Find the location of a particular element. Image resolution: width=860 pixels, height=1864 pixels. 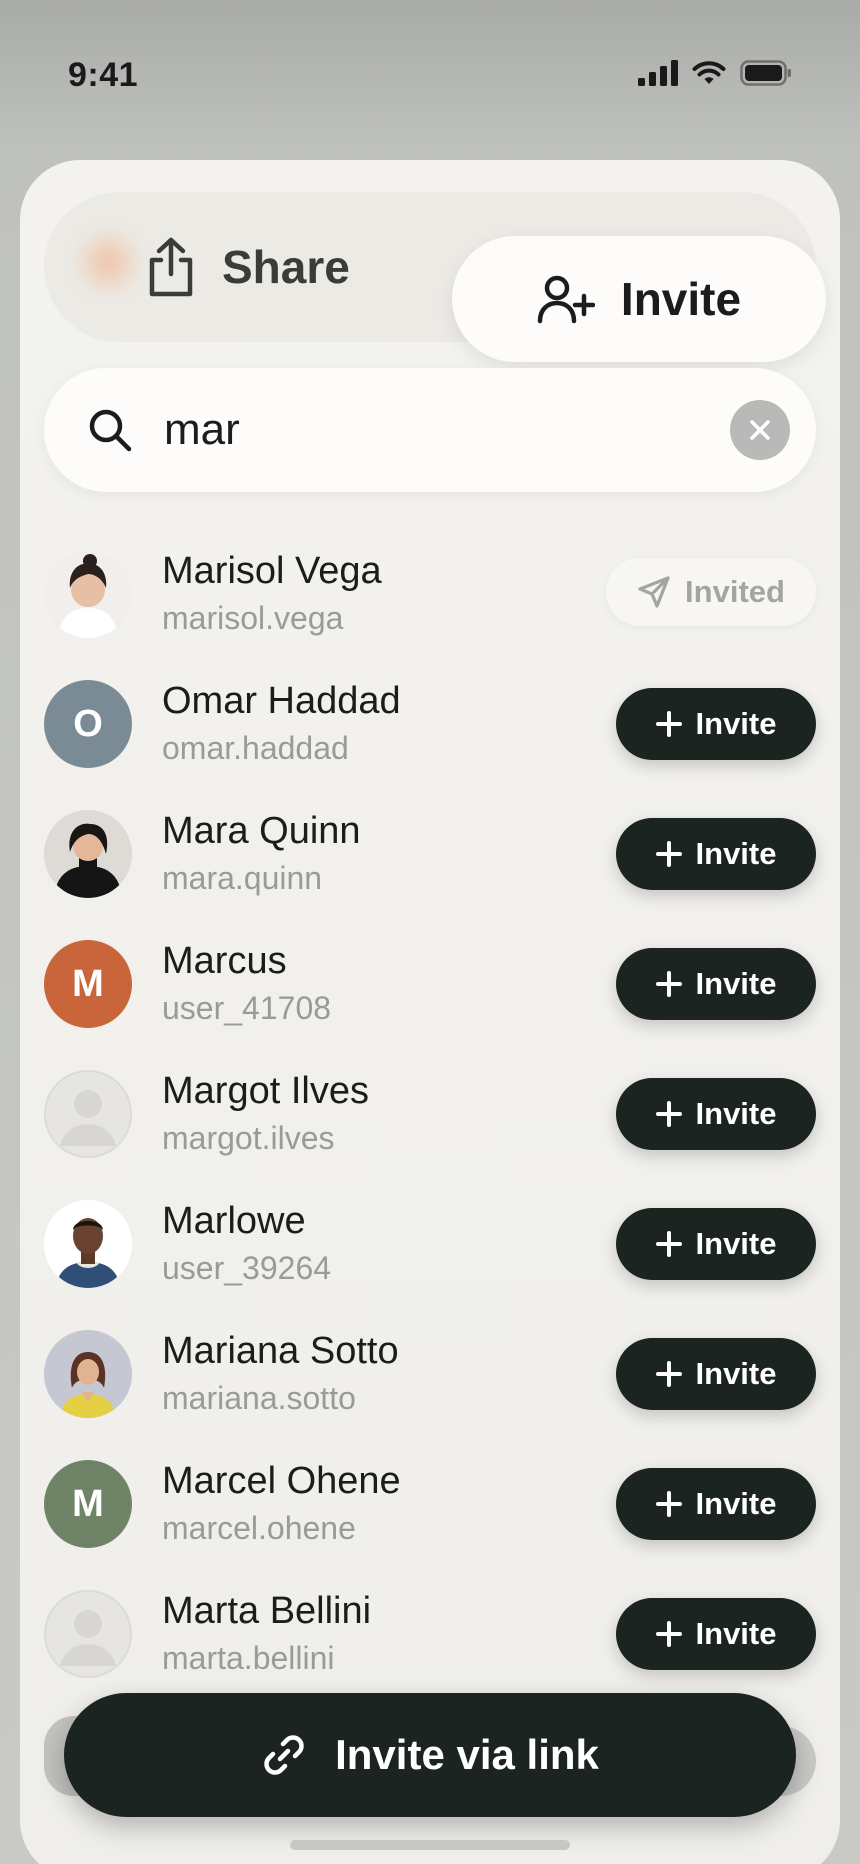

contact-name: Marisol Vega is located at coordinates (272, 571).